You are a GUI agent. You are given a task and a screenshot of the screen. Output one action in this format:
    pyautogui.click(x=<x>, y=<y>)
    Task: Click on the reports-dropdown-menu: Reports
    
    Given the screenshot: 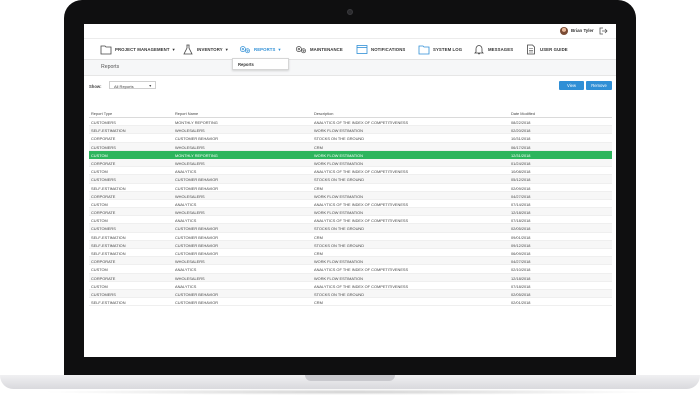 What is the action you would take?
    pyautogui.click(x=260, y=64)
    